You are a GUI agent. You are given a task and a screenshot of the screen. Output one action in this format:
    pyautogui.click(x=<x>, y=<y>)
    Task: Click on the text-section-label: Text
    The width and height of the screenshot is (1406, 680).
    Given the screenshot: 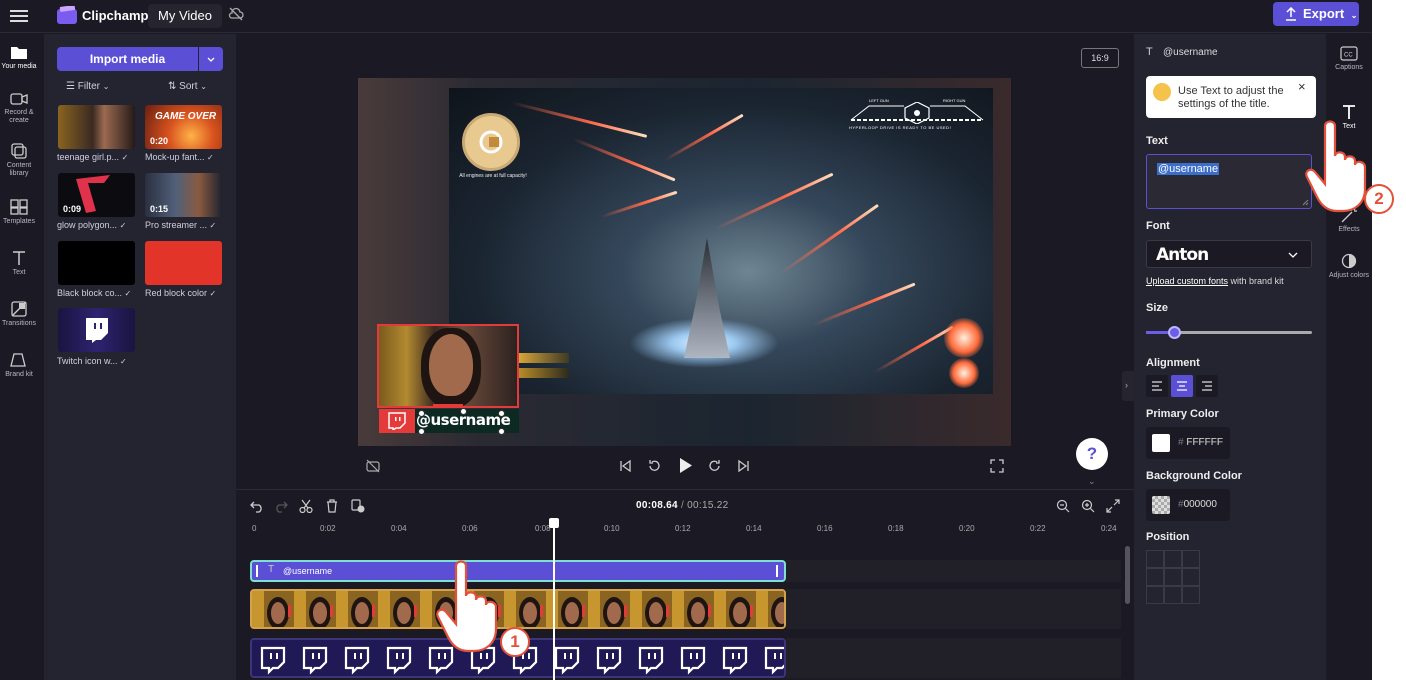 What is the action you would take?
    pyautogui.click(x=1157, y=141)
    